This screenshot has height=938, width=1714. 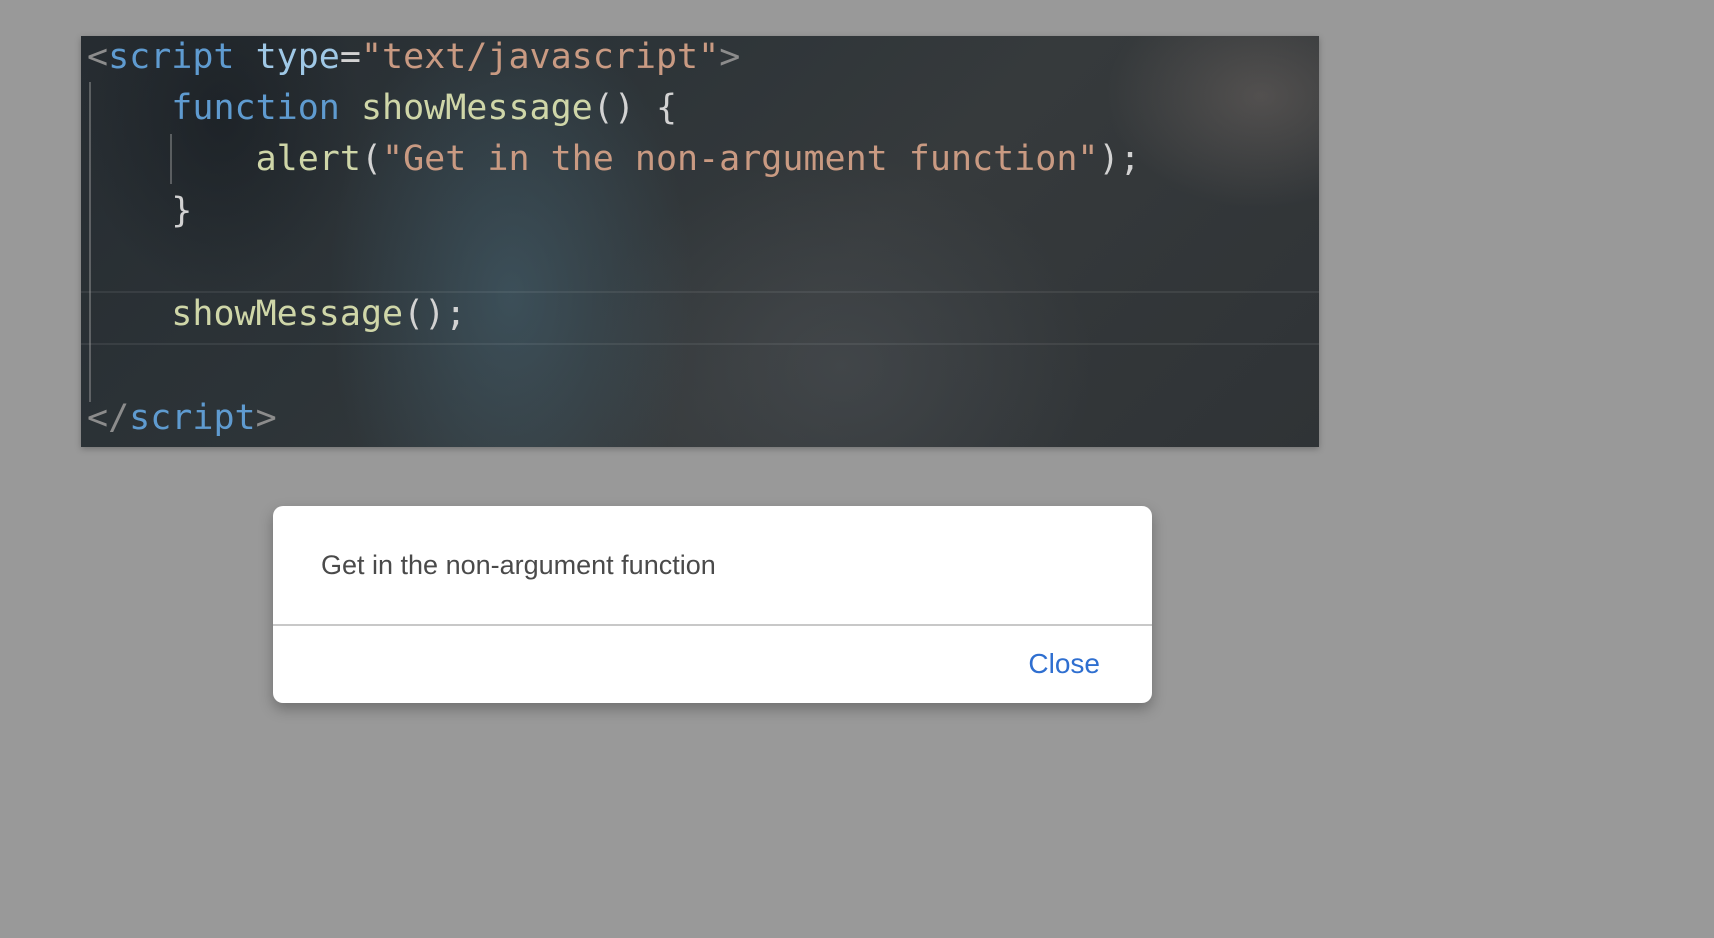 I want to click on code-line: }, so click(x=139, y=211).